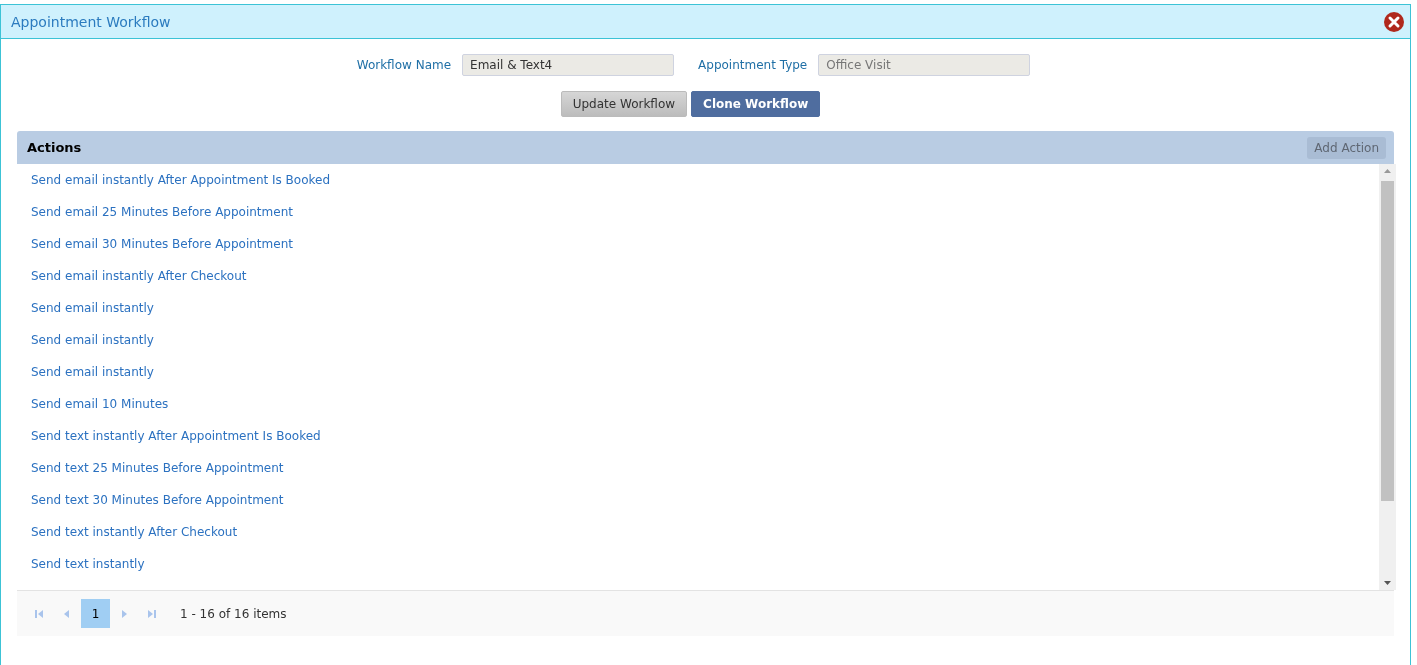  What do you see at coordinates (624, 104) in the screenshot?
I see `update-button: Update Workflow` at bounding box center [624, 104].